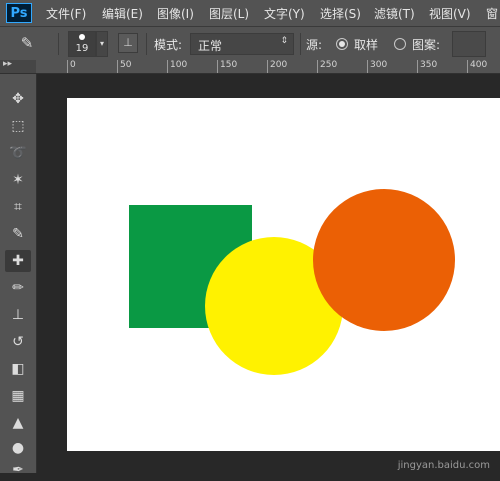  Describe the element at coordinates (27, 43) in the screenshot. I see `bandage-icon: ✎` at that location.